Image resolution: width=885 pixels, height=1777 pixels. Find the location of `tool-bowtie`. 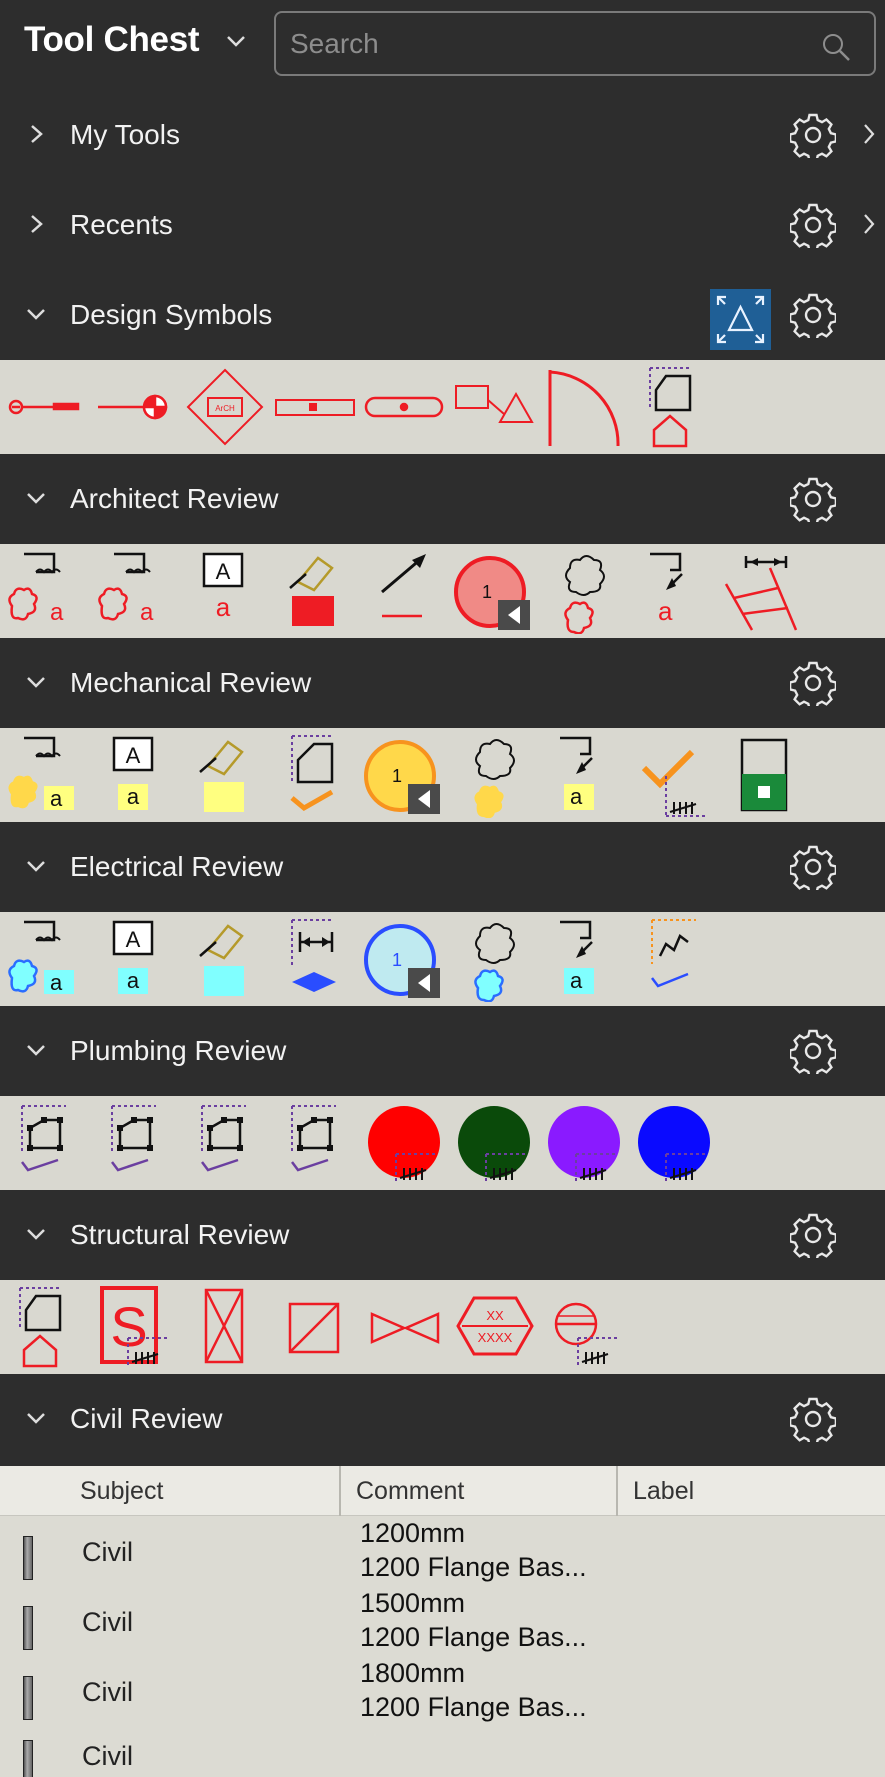

tool-bowtie is located at coordinates (405, 1327).